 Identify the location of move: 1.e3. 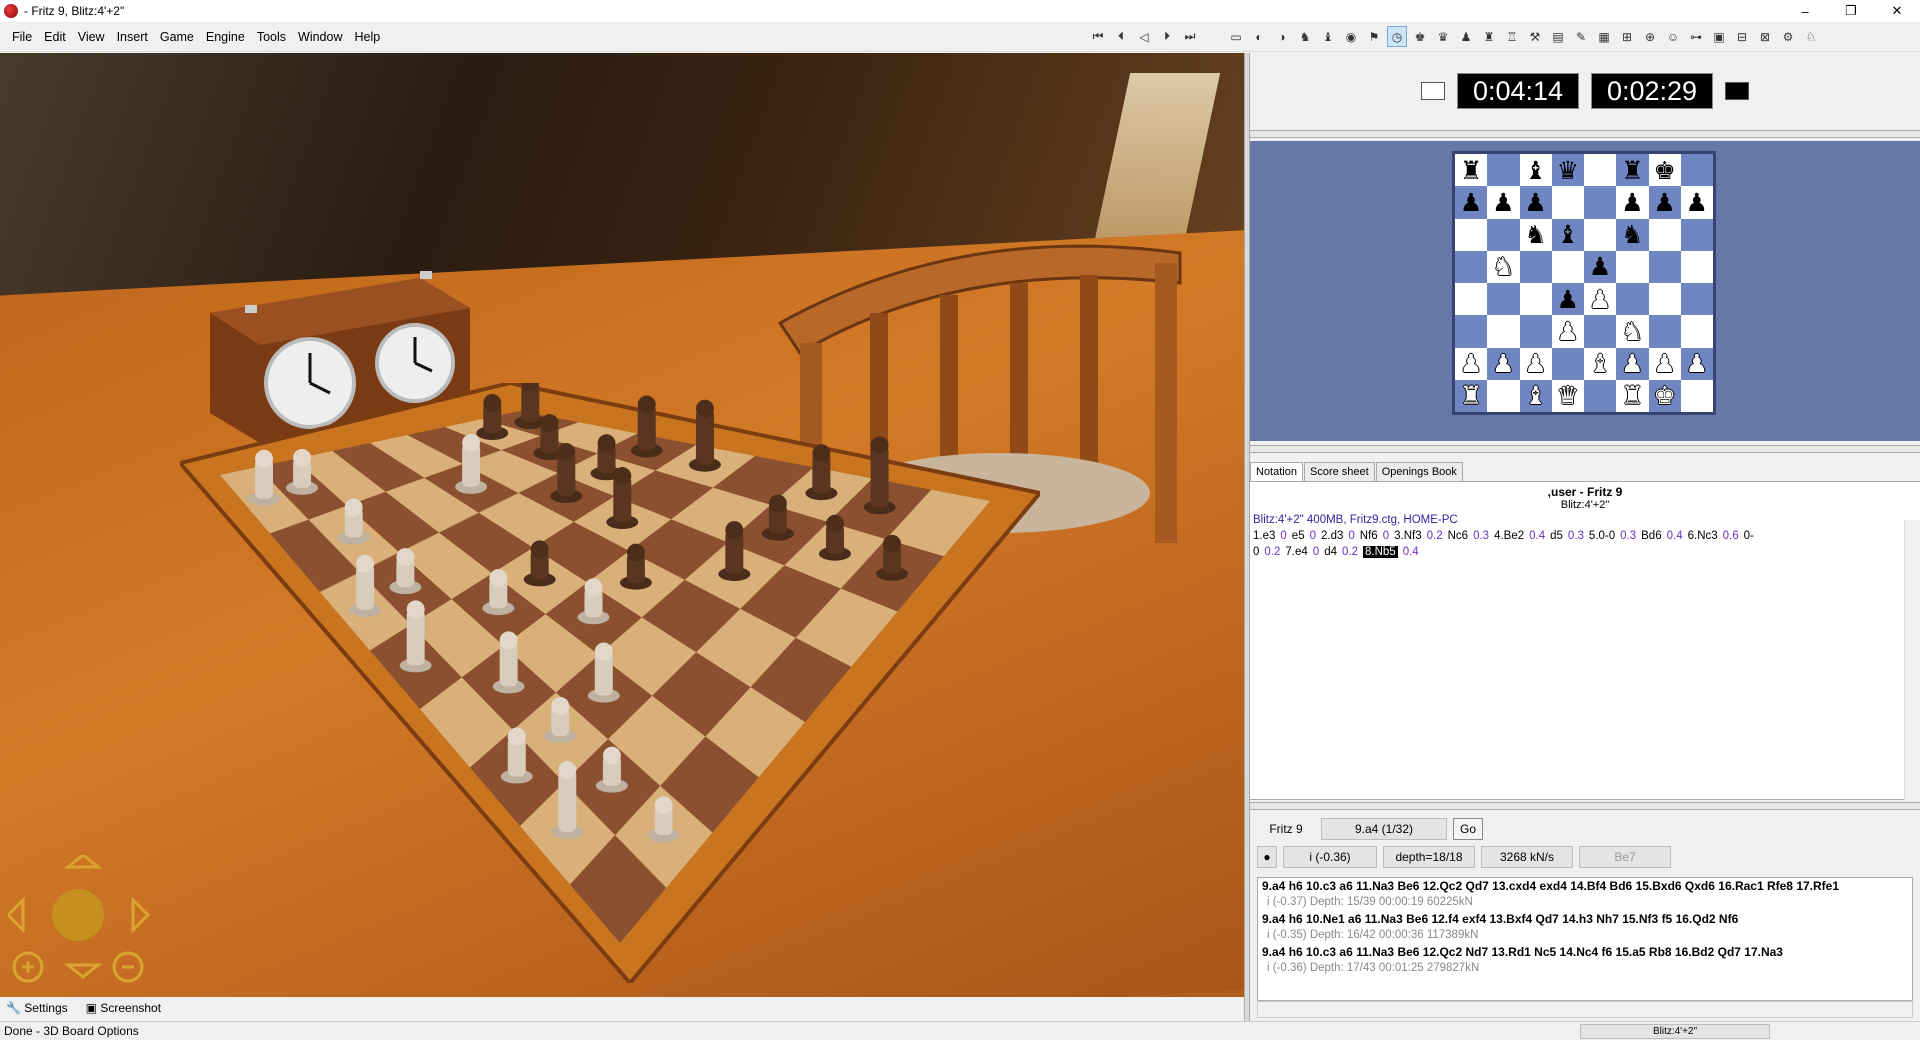
(1264, 536).